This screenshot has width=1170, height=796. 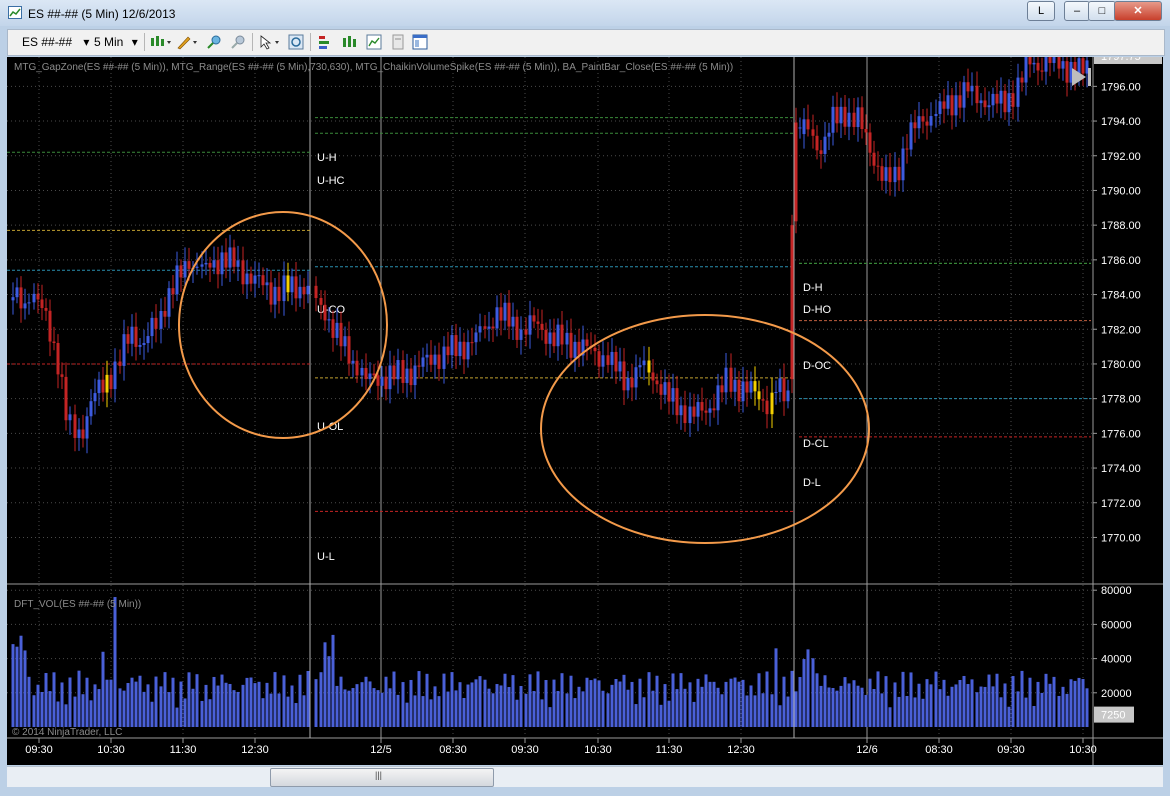 I want to click on scroll-thumb: |||, so click(x=382, y=777).